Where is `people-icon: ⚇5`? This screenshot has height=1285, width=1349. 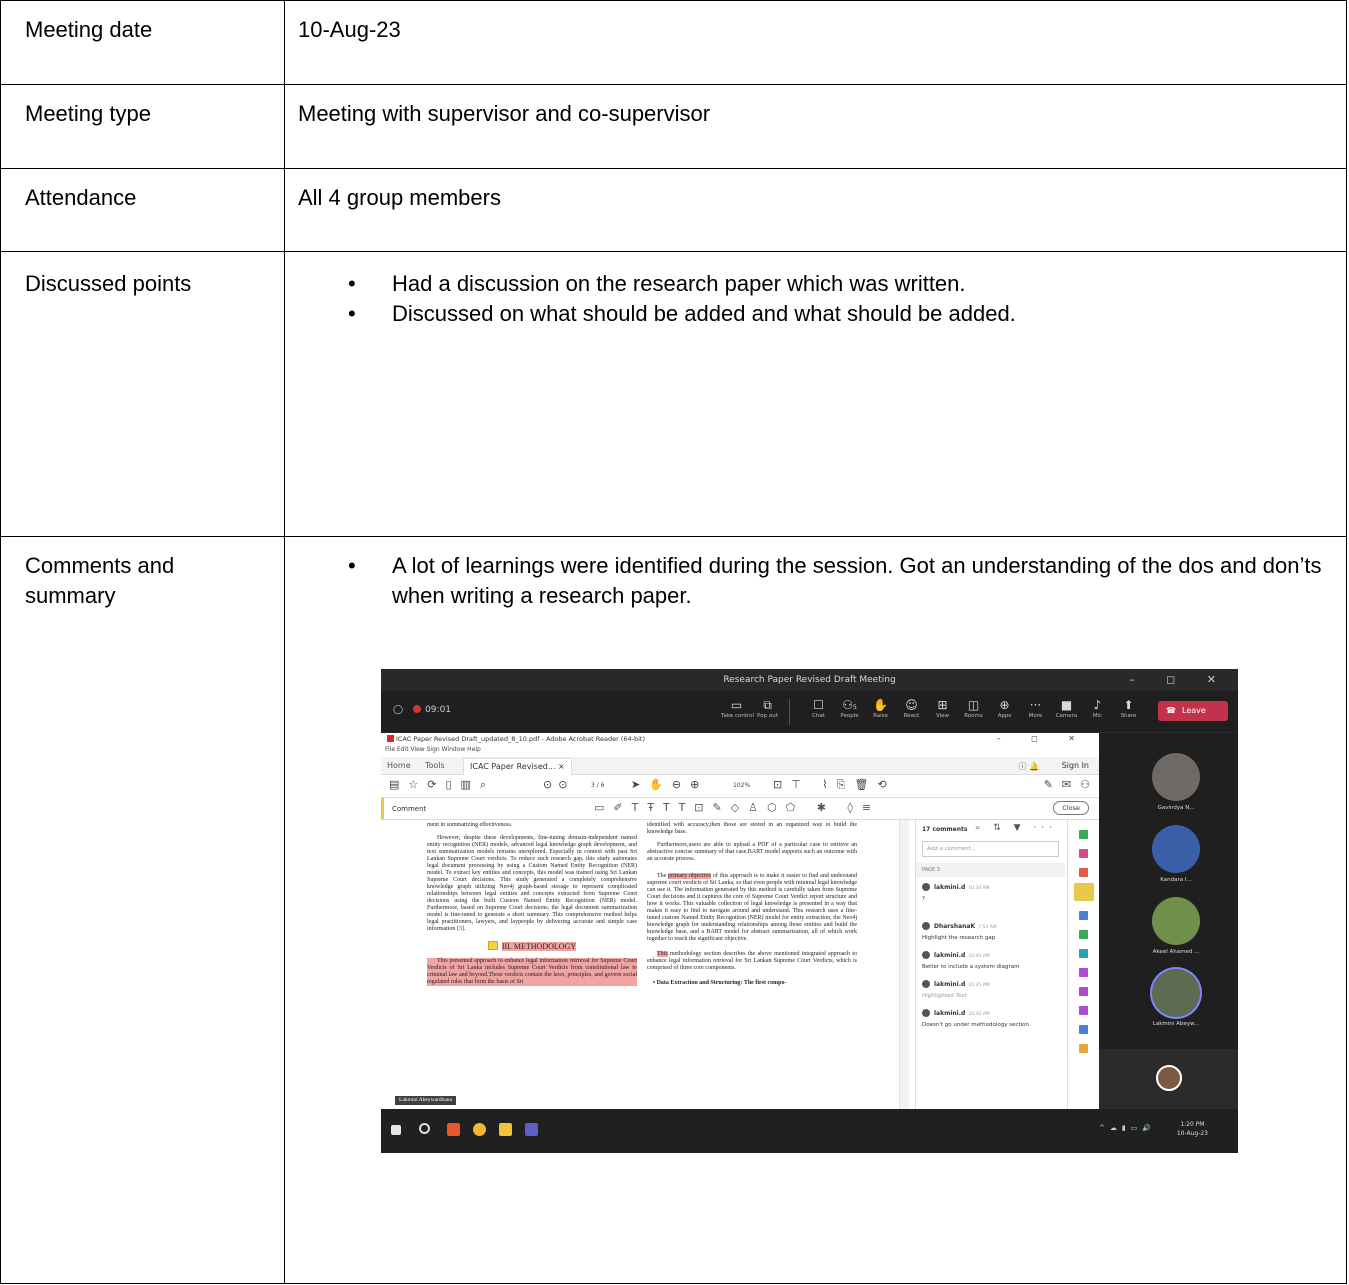
people-icon: ⚇5 is located at coordinates (849, 705).